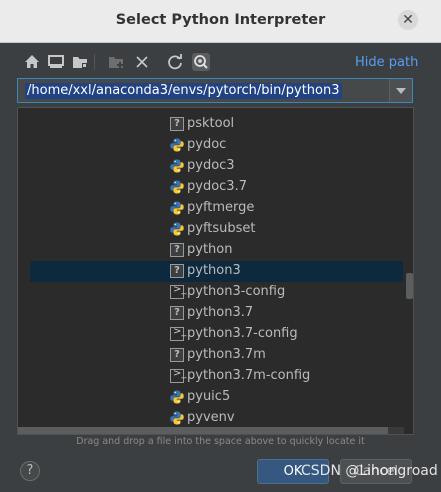 This screenshot has height=492, width=441. I want to click on delete-icon, so click(142, 62).